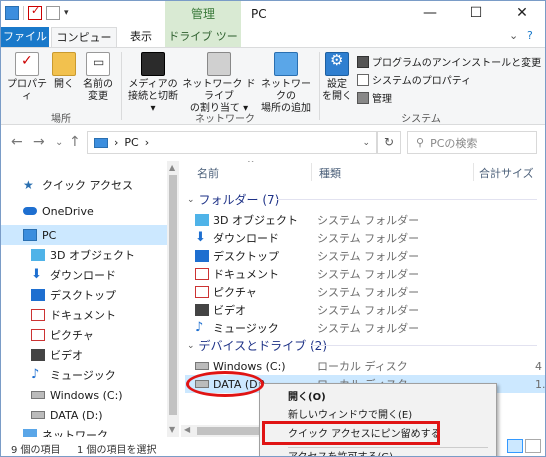  I want to click on group-title: フォルダー (7), so click(239, 200).